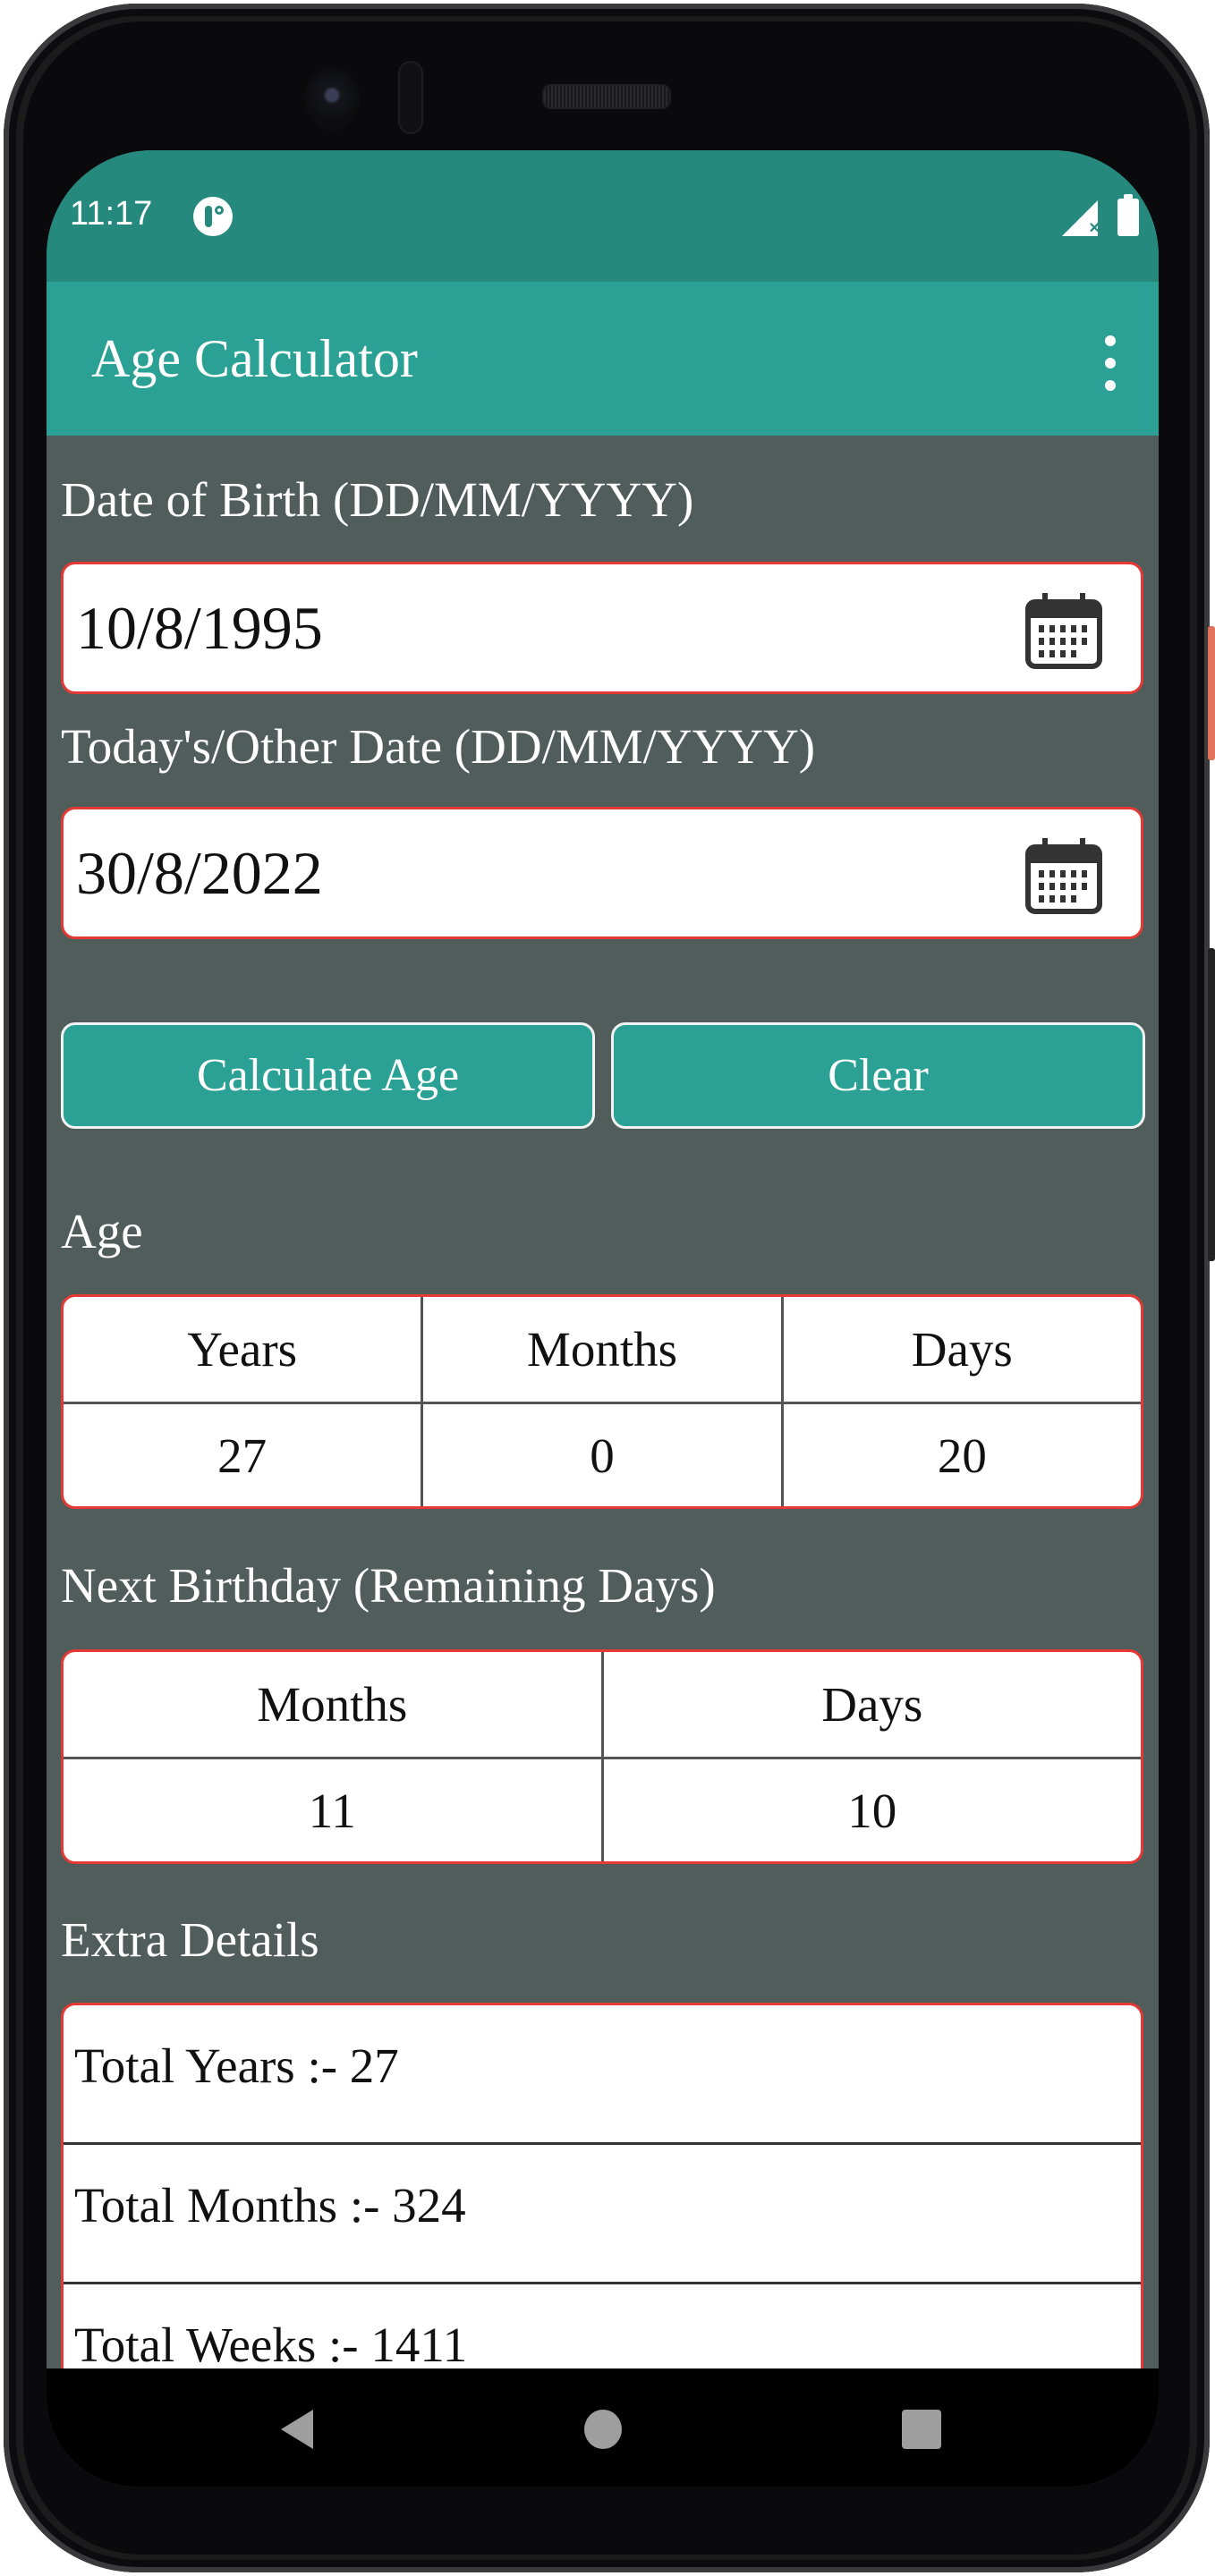 The image size is (1215, 2576). What do you see at coordinates (112, 214) in the screenshot?
I see `status-time: 11:17` at bounding box center [112, 214].